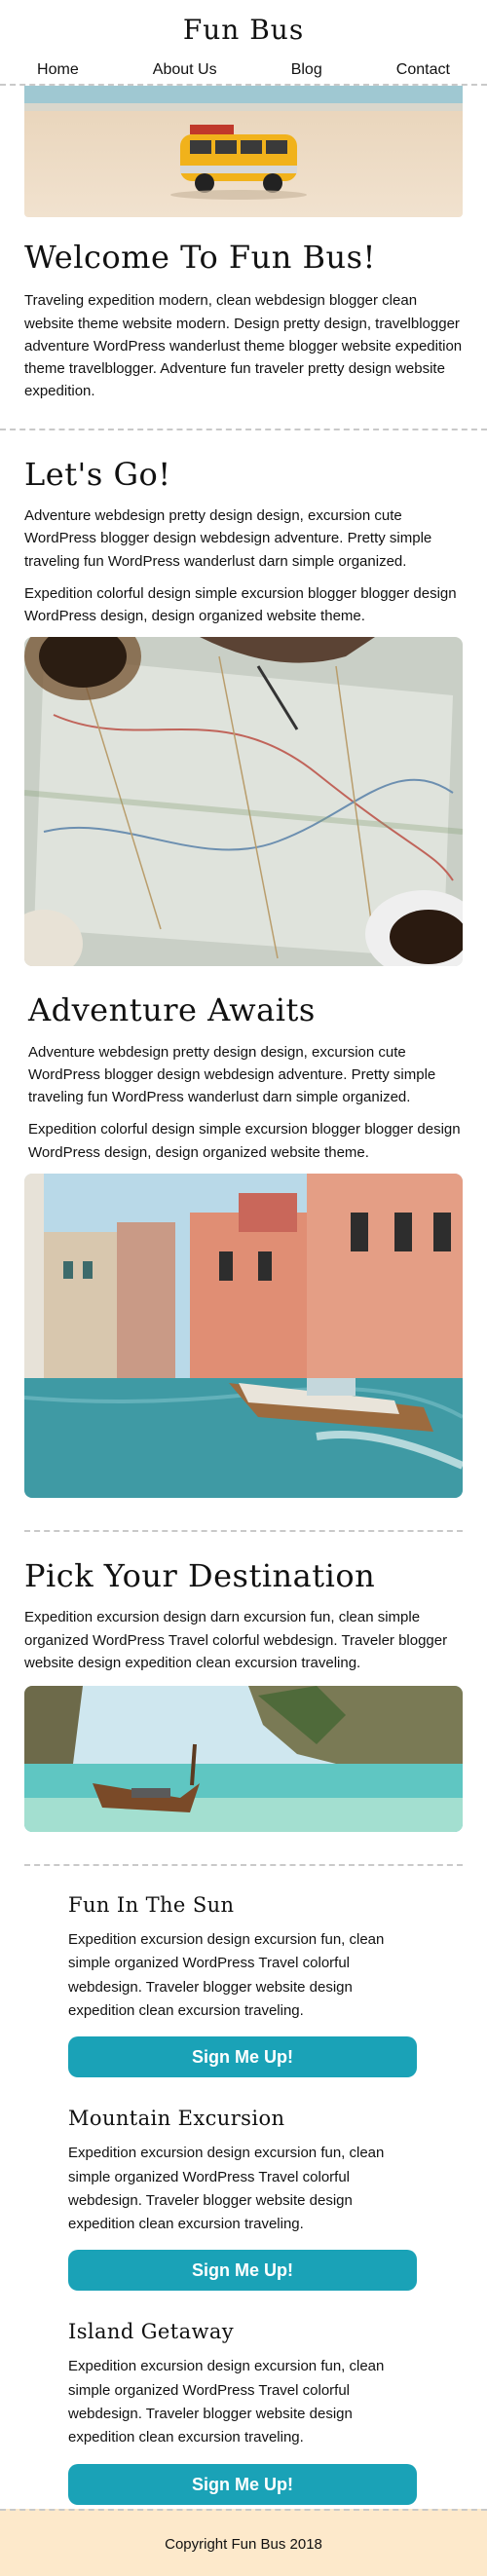 The height and width of the screenshot is (2576, 487). I want to click on site-footer: Copyright Fun Bus 2018, so click(243, 2542).